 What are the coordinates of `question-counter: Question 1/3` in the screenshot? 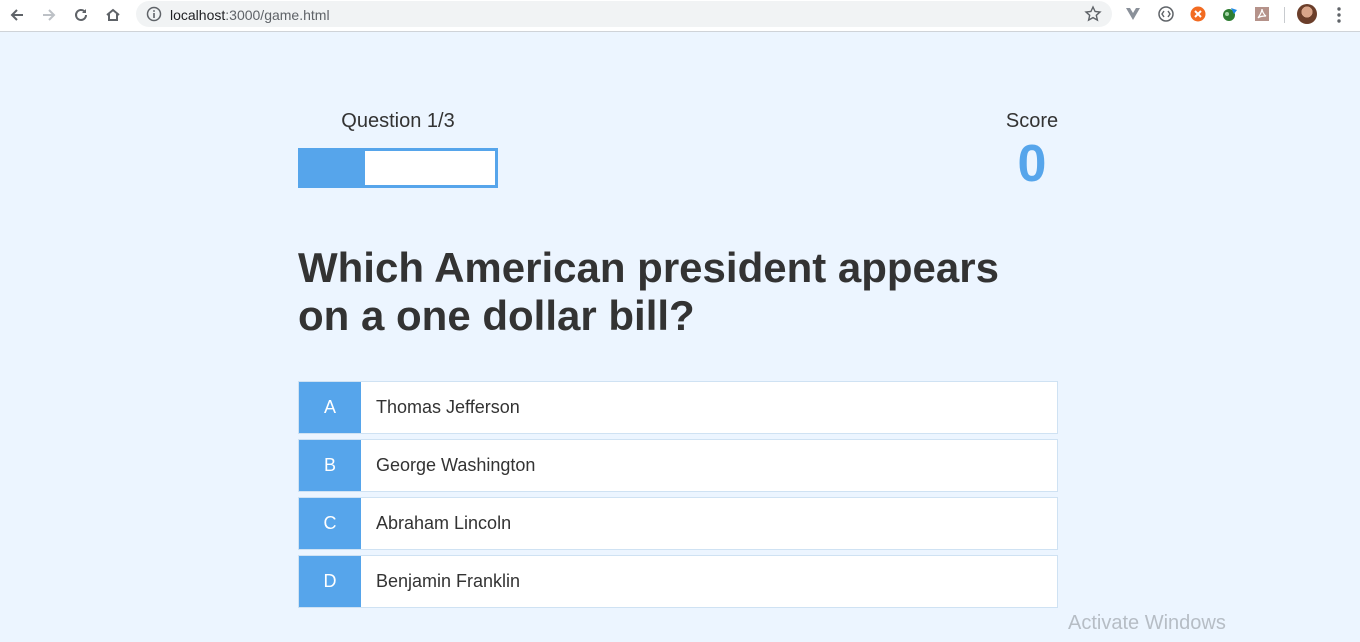 It's located at (398, 121).